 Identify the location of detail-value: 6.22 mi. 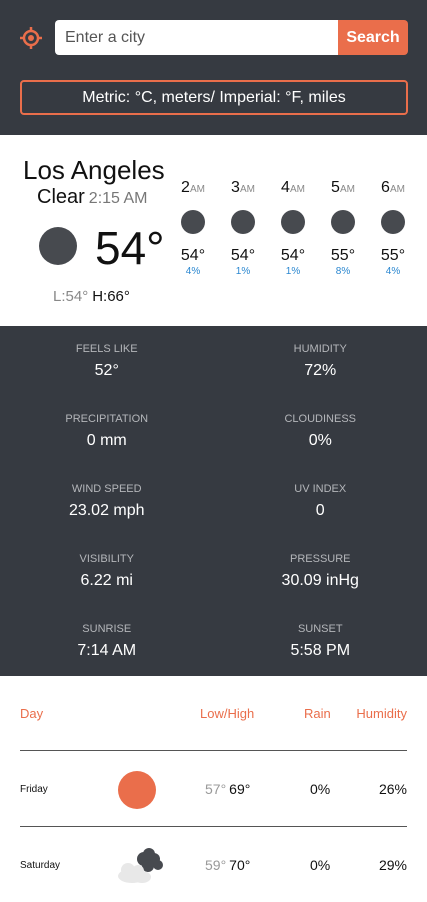
(106, 580).